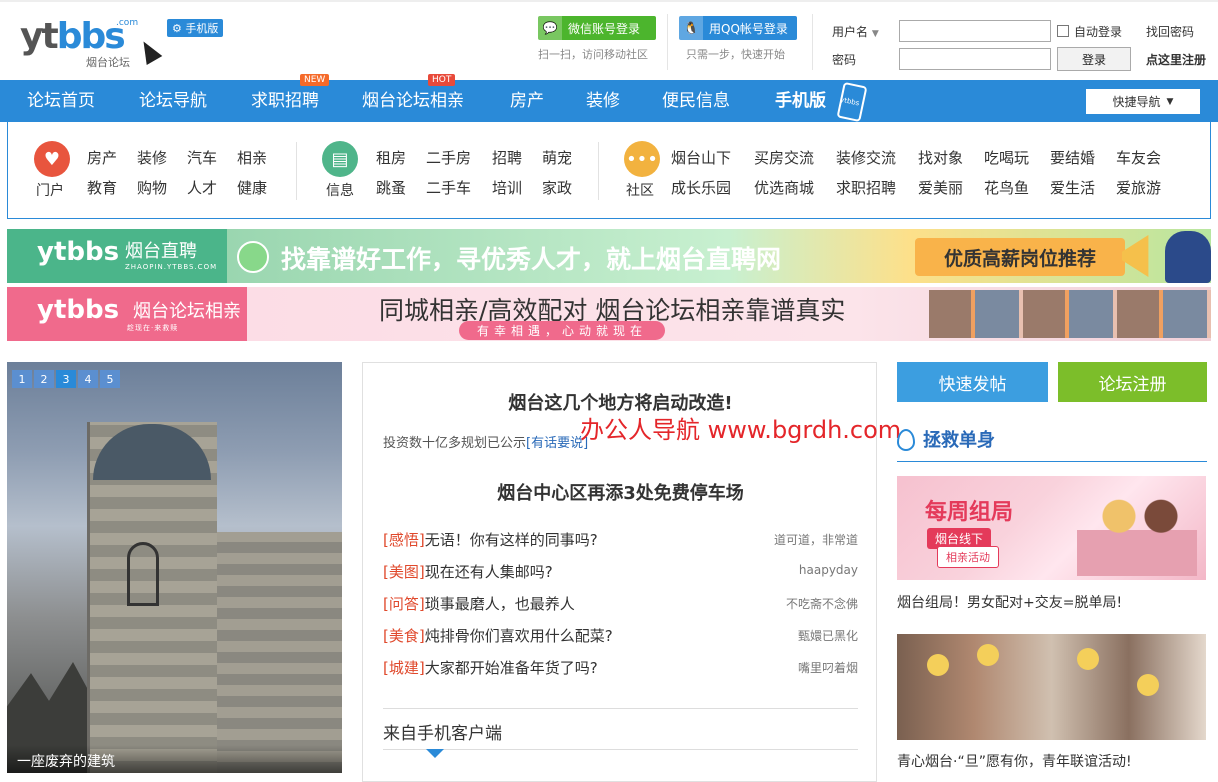 This screenshot has width=1218, height=782. What do you see at coordinates (822, 603) in the screenshot?
I see `news-author: 不吃斋不念佛` at bounding box center [822, 603].